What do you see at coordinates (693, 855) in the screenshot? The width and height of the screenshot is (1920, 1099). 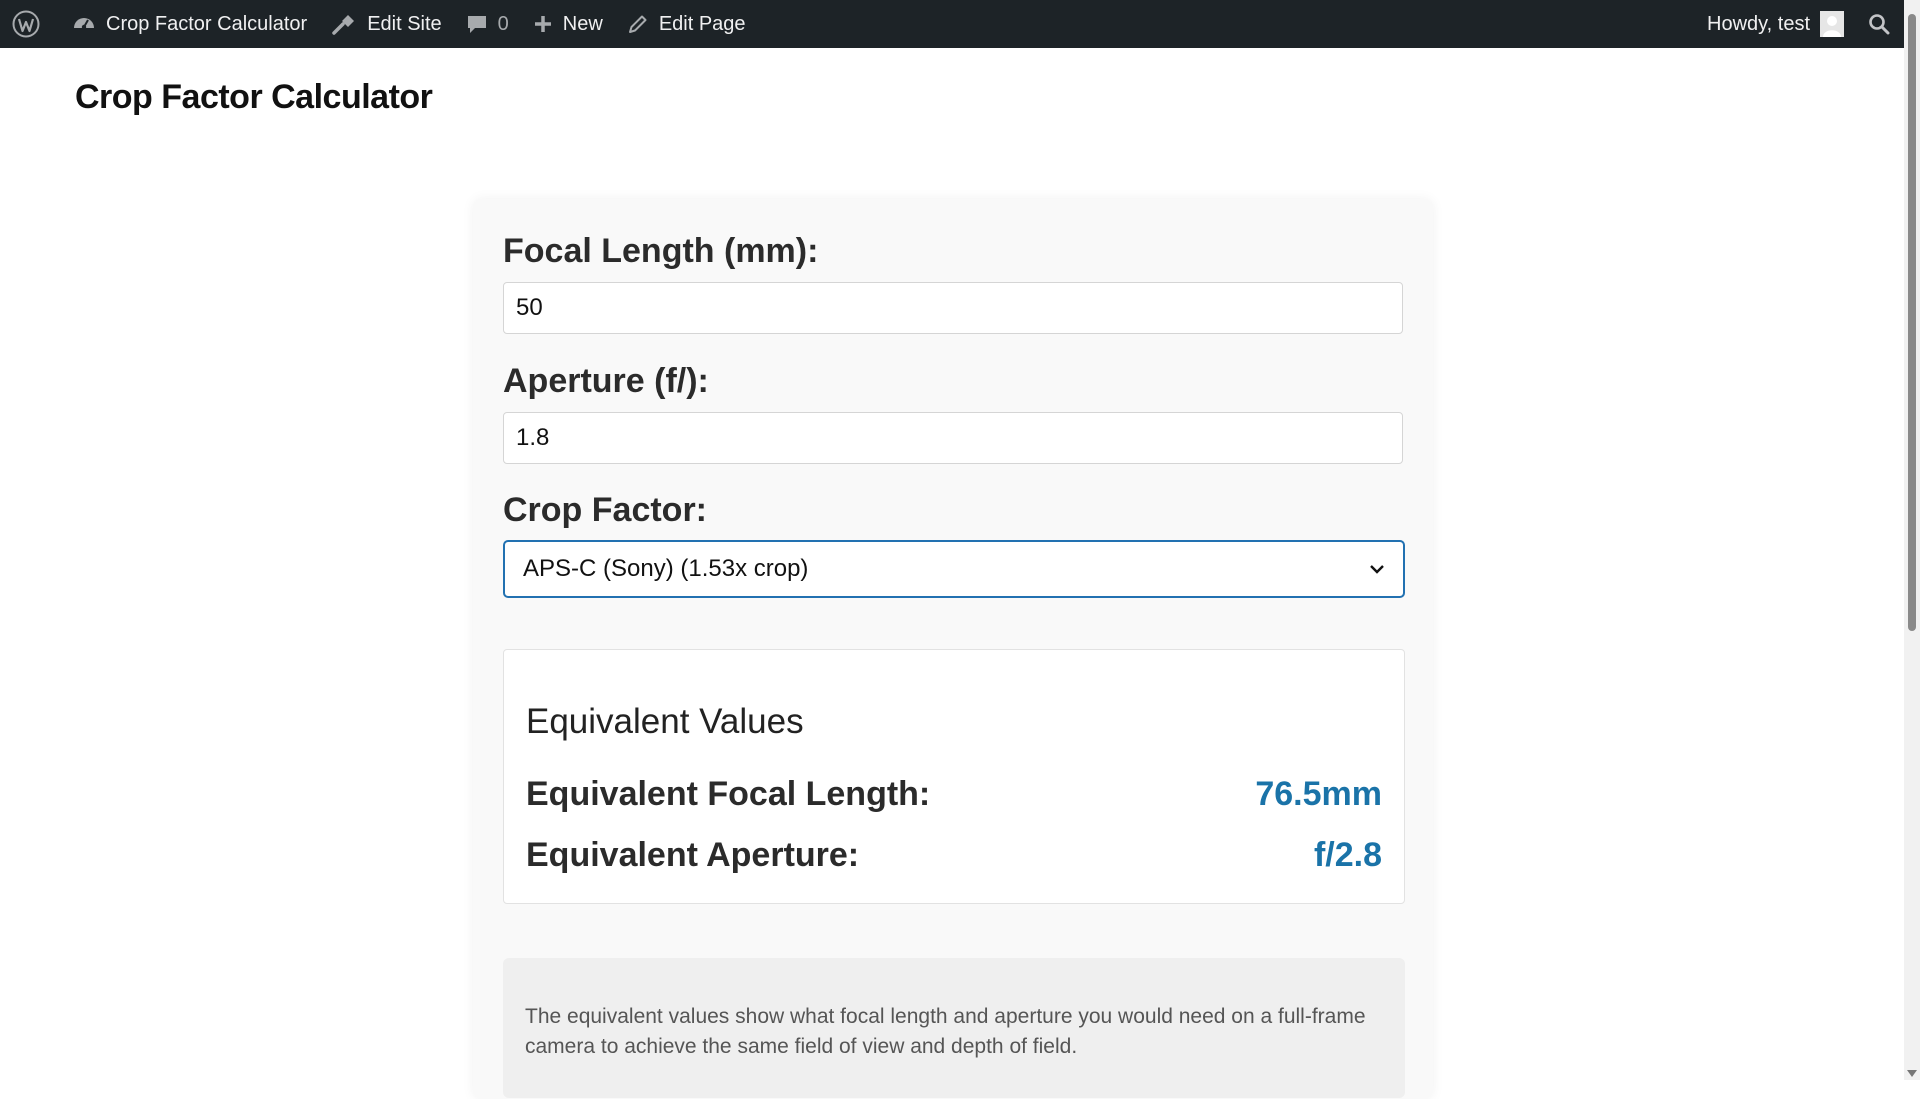 I see `equivalent-aperture-label: Equivalent Aperture:` at bounding box center [693, 855].